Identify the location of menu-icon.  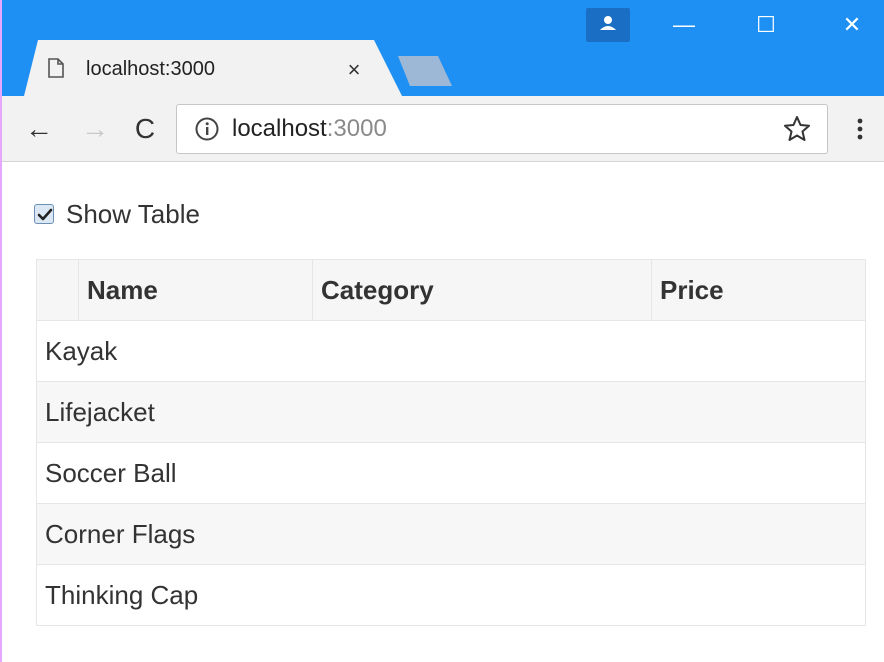
(860, 129).